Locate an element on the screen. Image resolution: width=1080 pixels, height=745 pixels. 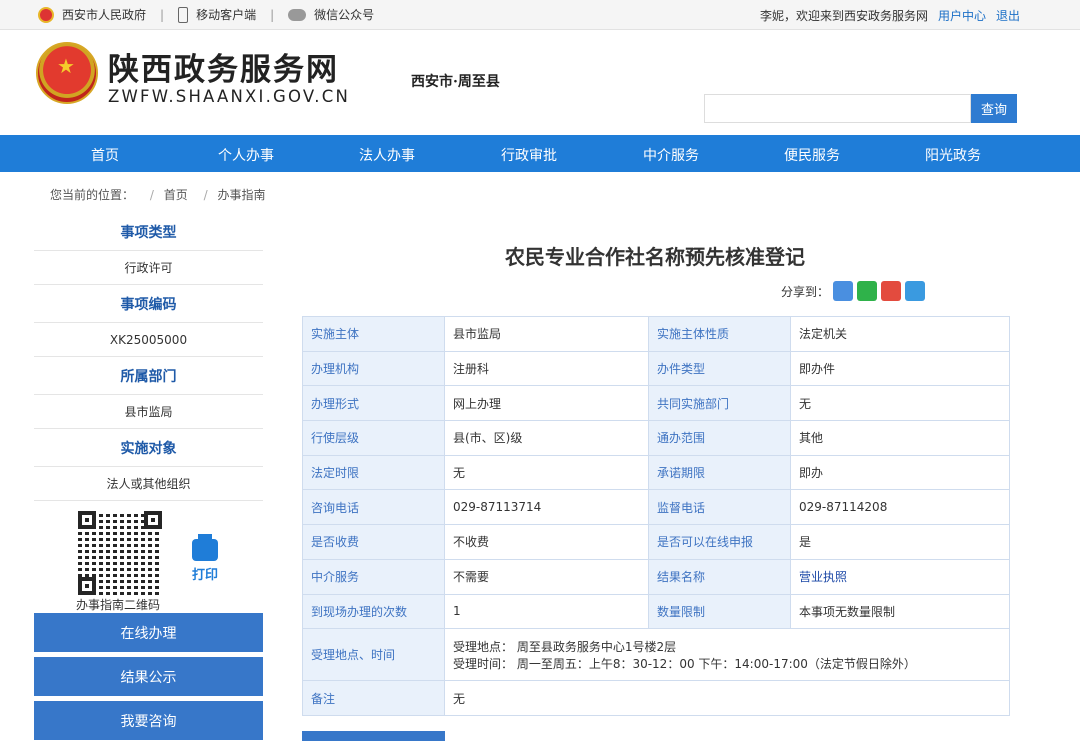
table-row: 办理形式 网上办理 共同实施部门 无 is located at coordinates (656, 403).